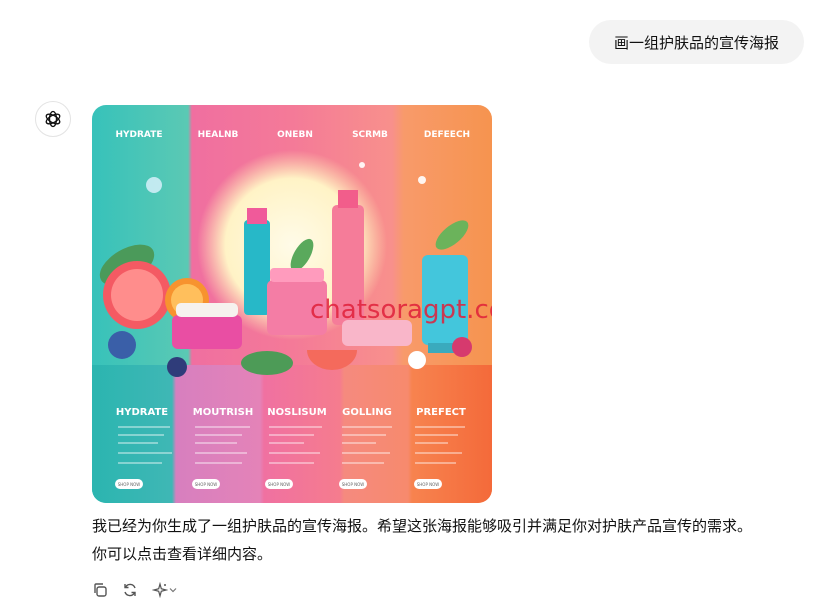 The image size is (835, 609). I want to click on poster-bottom-label: MOUTRISH, so click(223, 412).